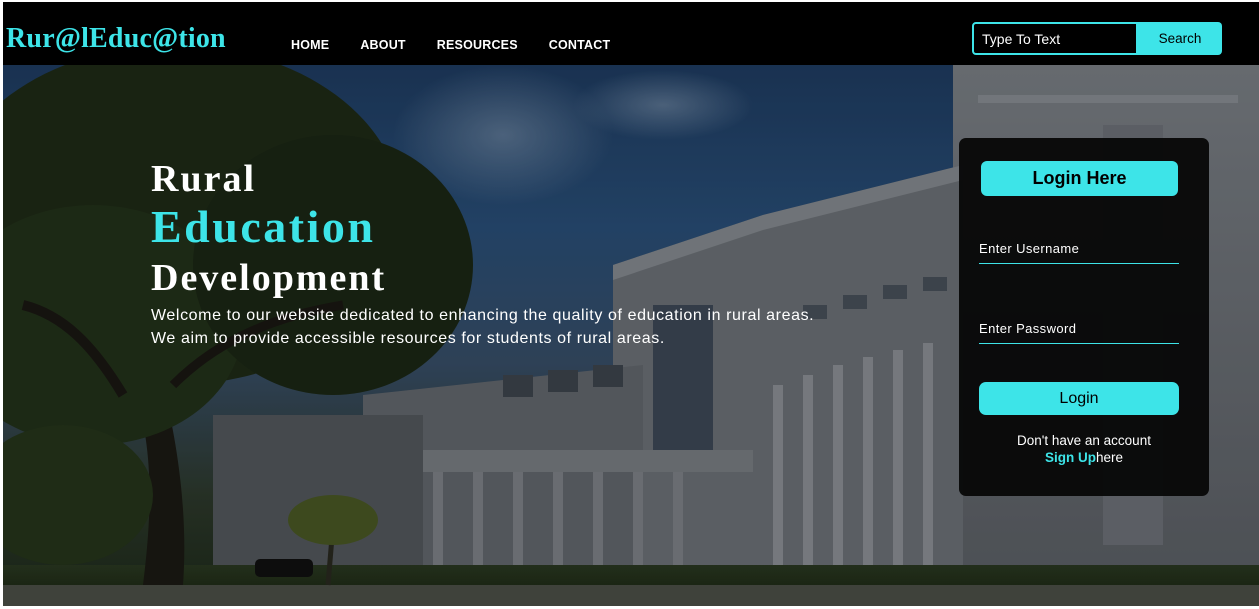  I want to click on signup-link: Sign Up, so click(1070, 457).